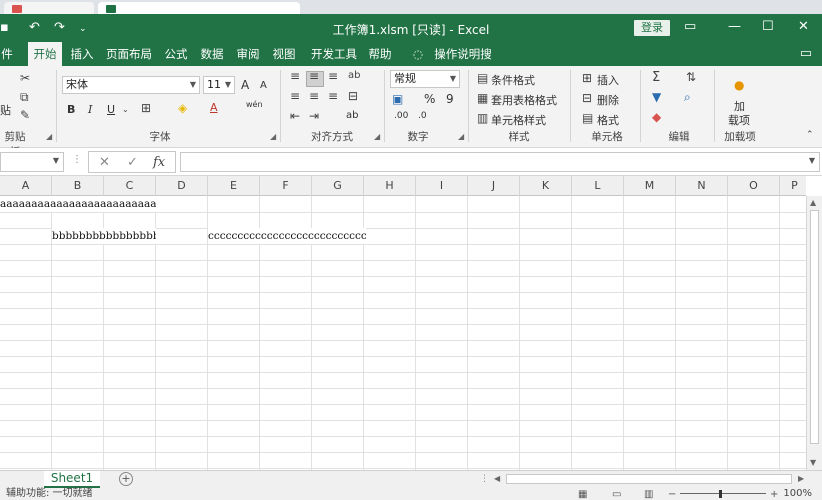 This screenshot has height=500, width=822. What do you see at coordinates (82, 54) in the screenshot?
I see `tab-insert: 插入` at bounding box center [82, 54].